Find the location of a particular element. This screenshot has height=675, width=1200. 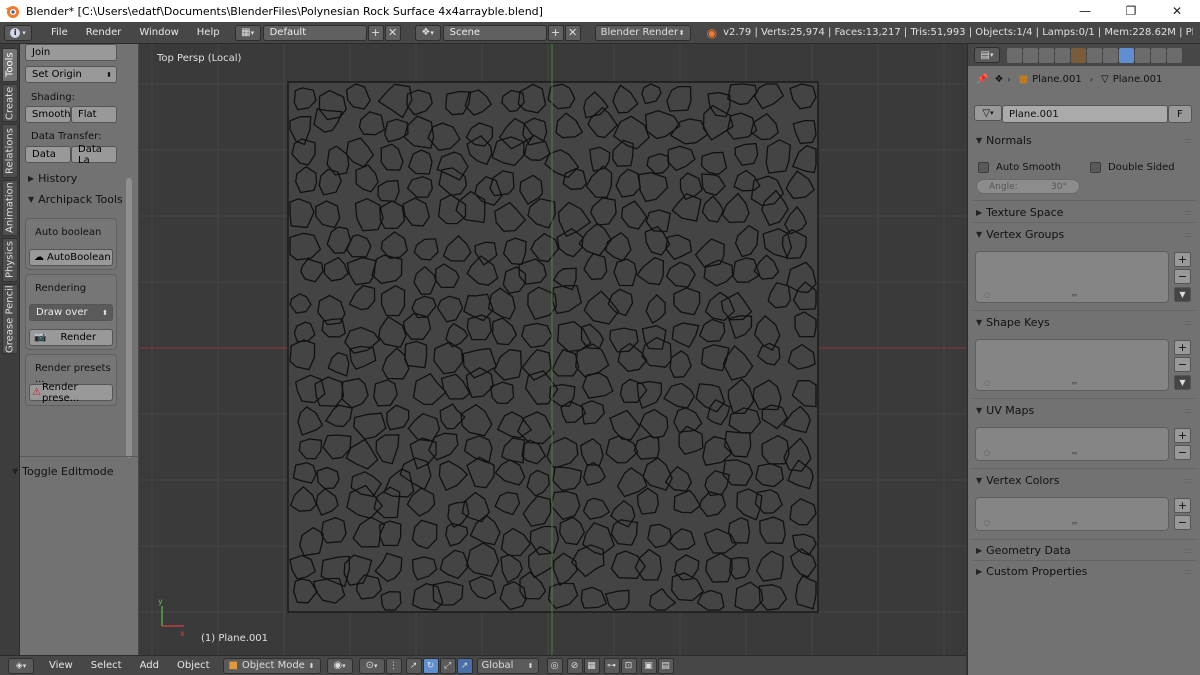

modifiers-tab-icon is located at coordinates (1110, 55).